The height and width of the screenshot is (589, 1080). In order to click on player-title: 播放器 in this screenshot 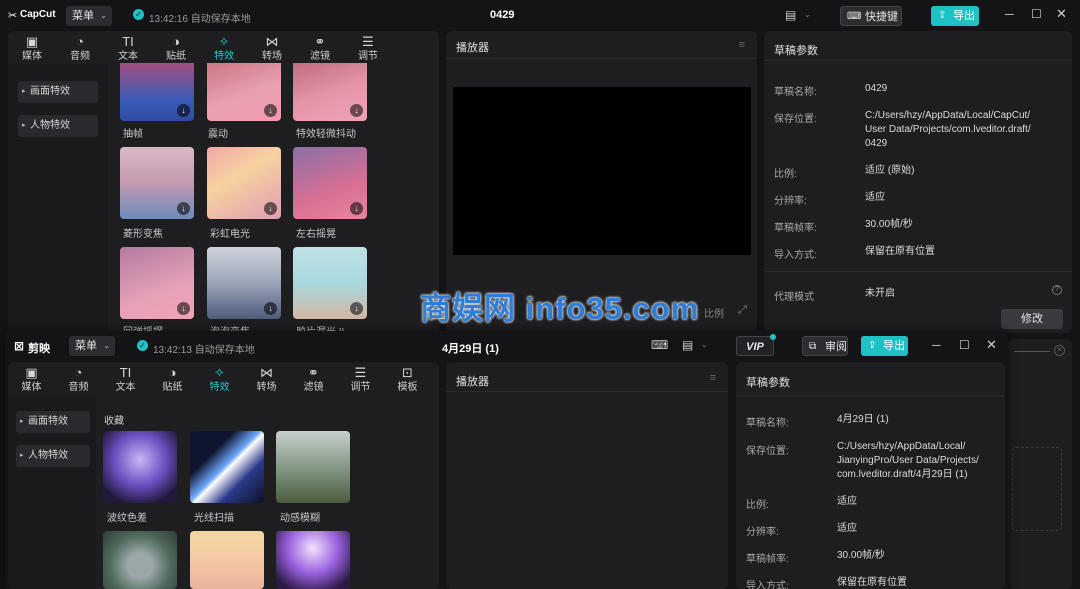, I will do `click(472, 382)`.